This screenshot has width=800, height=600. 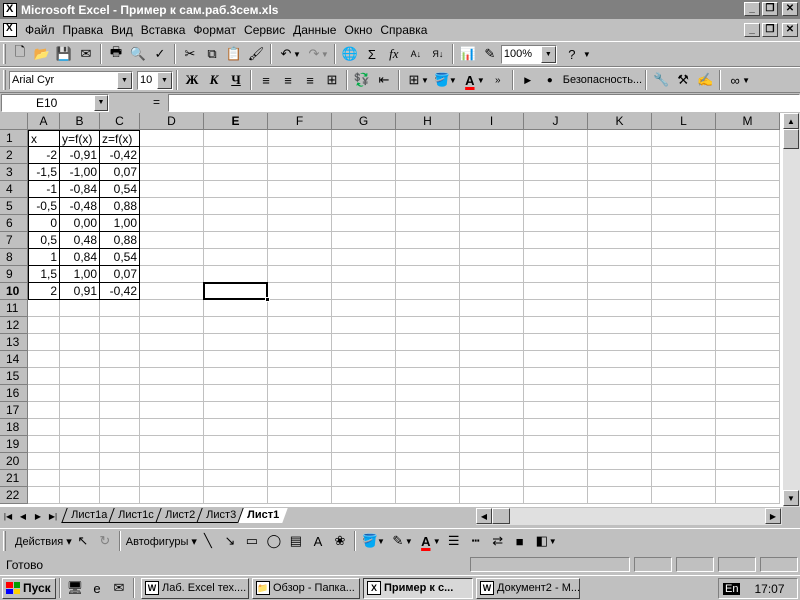 What do you see at coordinates (155, 80) in the screenshot?
I see `font-size-select: 10 ▼` at bounding box center [155, 80].